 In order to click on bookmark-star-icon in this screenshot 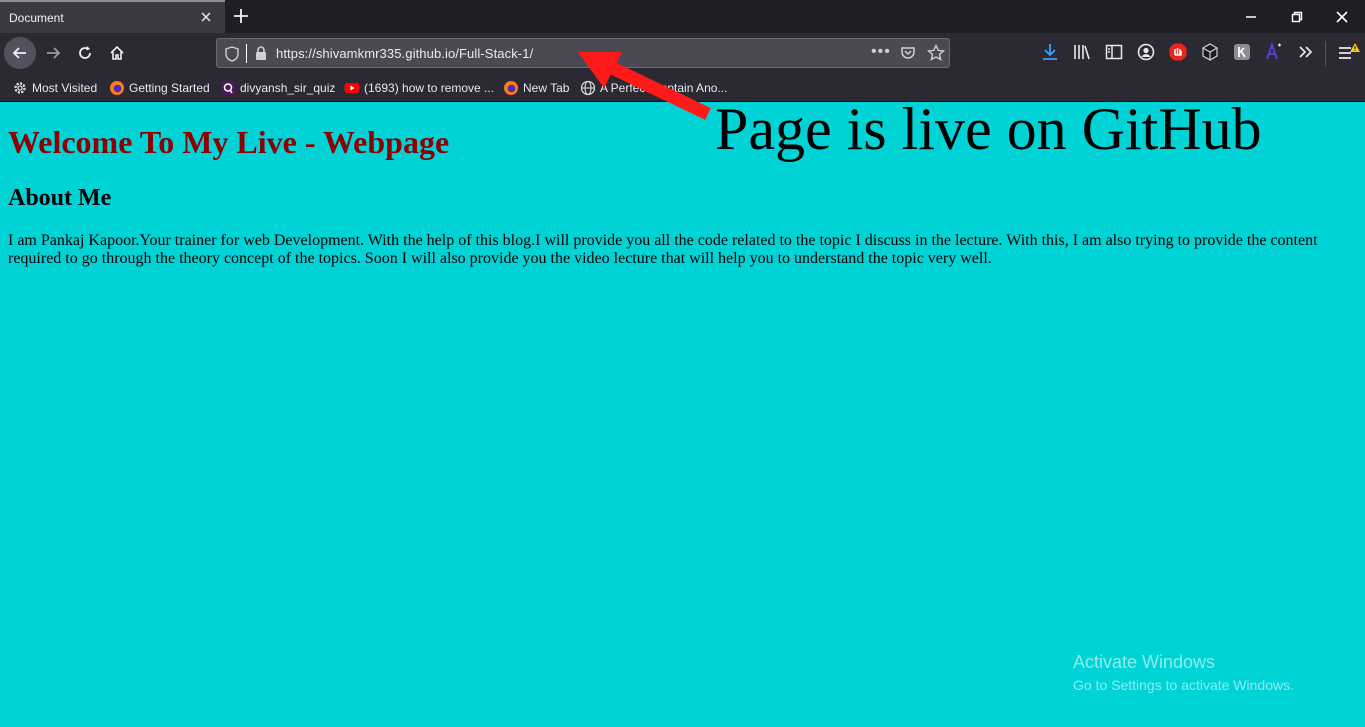, I will do `click(936, 55)`.